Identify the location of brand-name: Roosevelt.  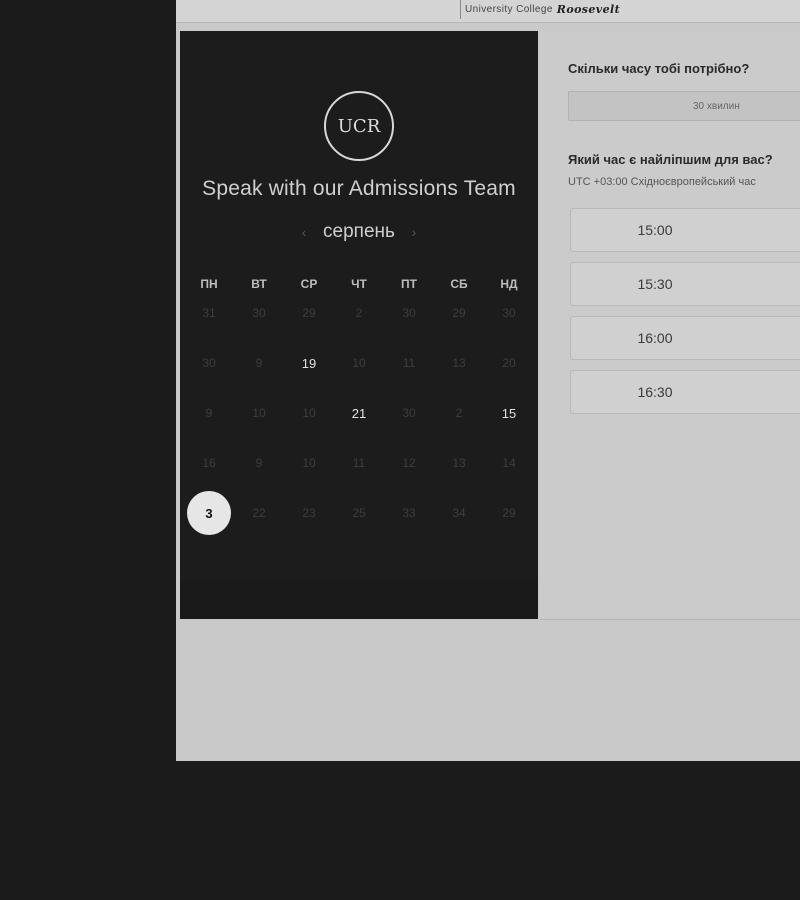
(588, 9).